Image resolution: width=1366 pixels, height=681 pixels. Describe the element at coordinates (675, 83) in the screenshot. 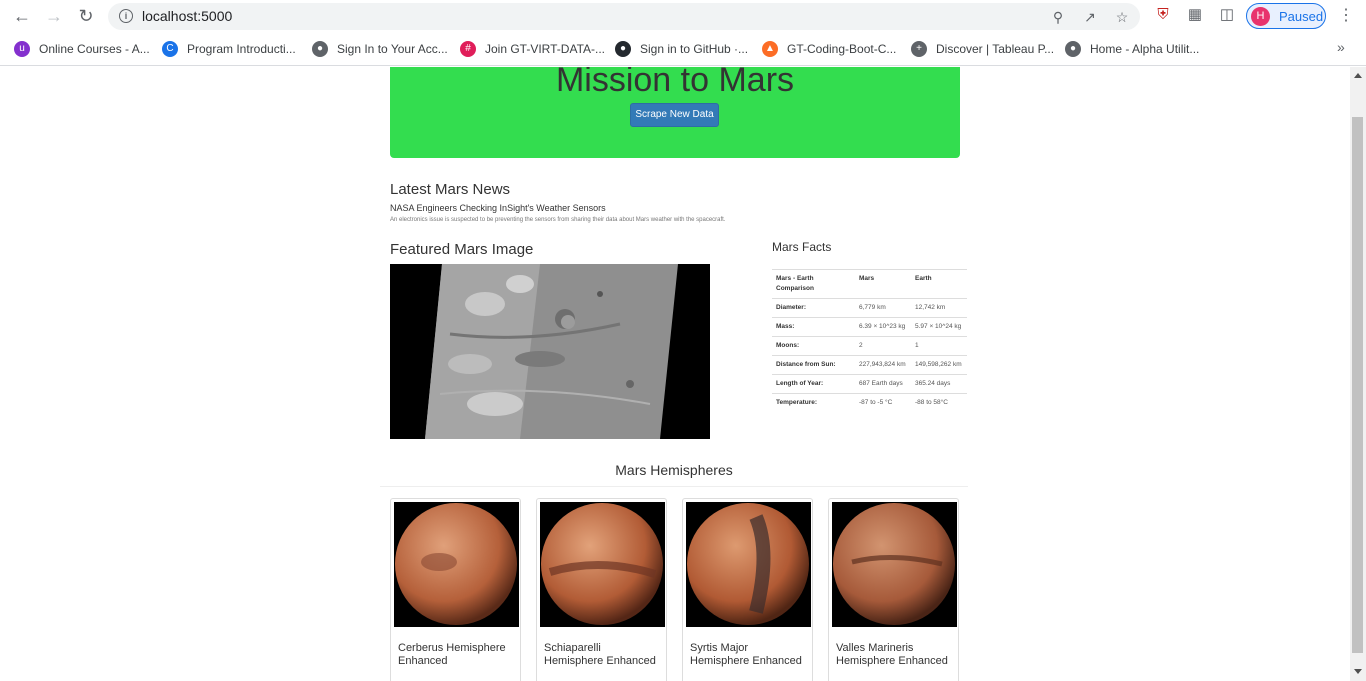

I see `page-title: Mission to Mars` at that location.